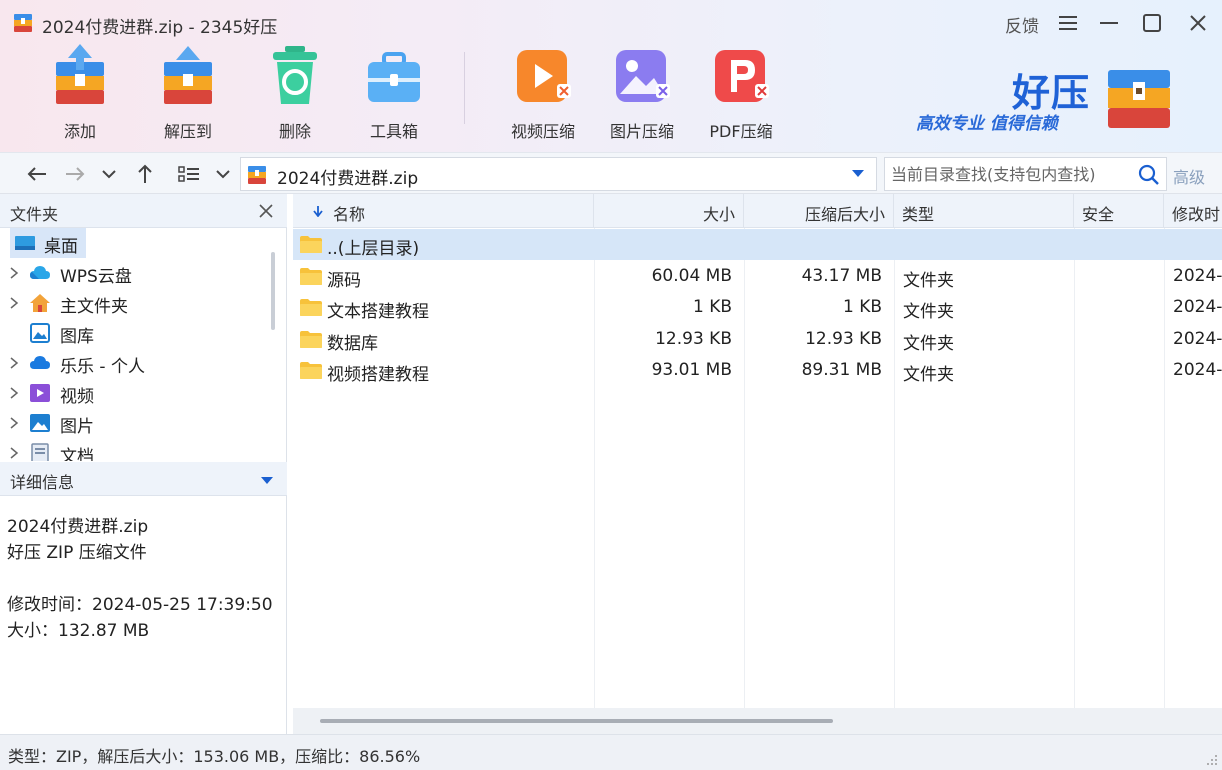  I want to click on path-dropdown-icon, so click(858, 173).